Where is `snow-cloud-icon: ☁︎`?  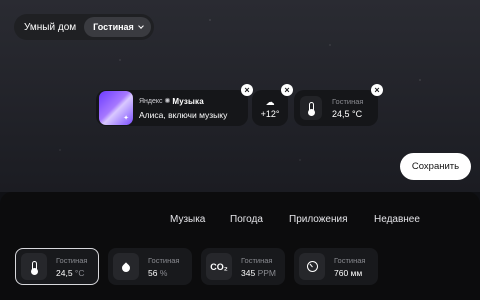 snow-cloud-icon: ☁︎ is located at coordinates (270, 102).